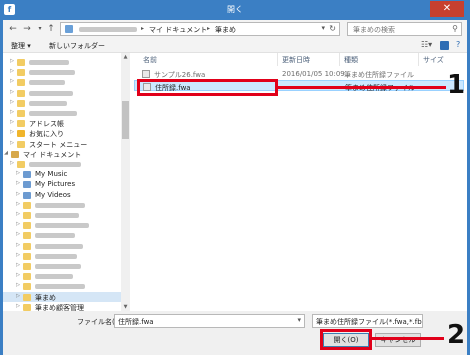 Image resolution: width=470 pixels, height=355 pixels. What do you see at coordinates (458, 44) in the screenshot?
I see `help-icon: ?` at bounding box center [458, 44].